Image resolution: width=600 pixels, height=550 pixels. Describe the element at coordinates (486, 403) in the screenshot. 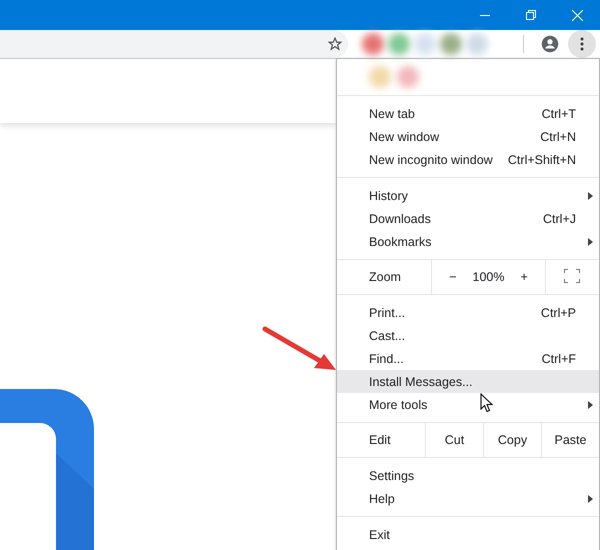

I see `mouse-cursor-icon` at that location.